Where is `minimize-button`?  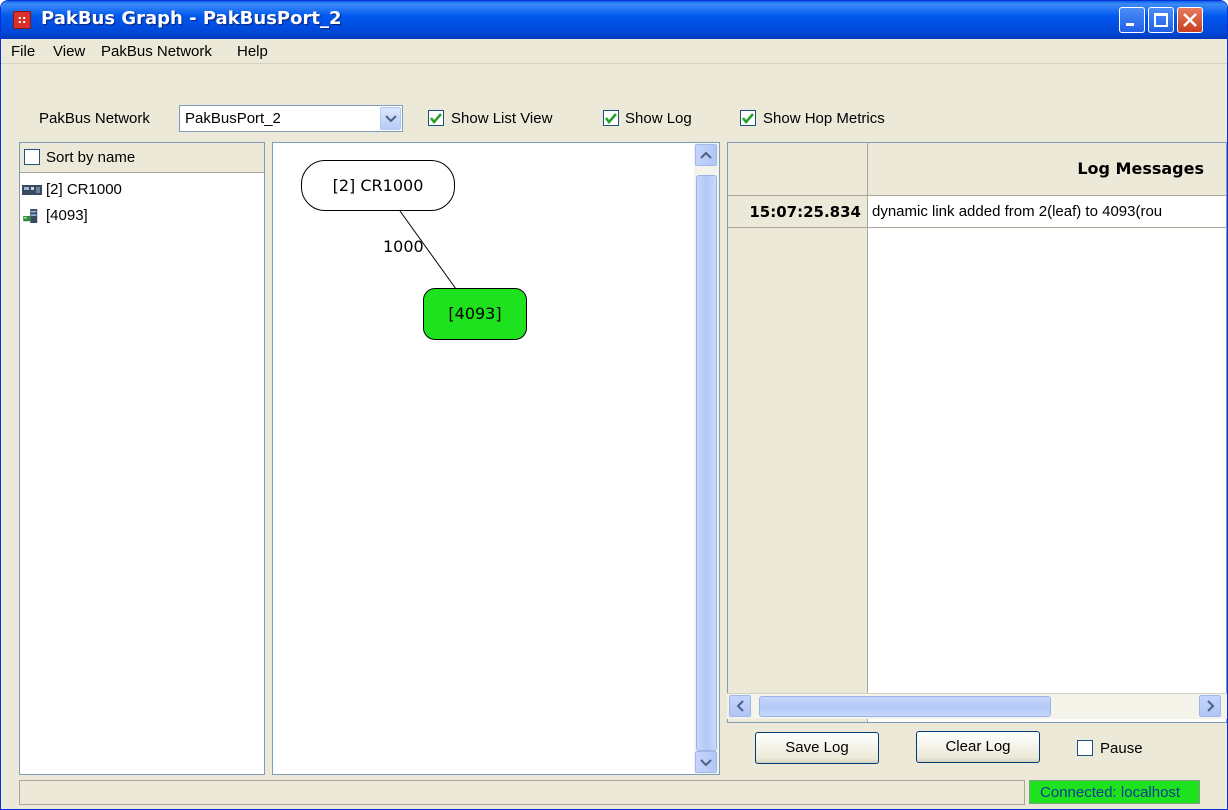
minimize-button is located at coordinates (1132, 20).